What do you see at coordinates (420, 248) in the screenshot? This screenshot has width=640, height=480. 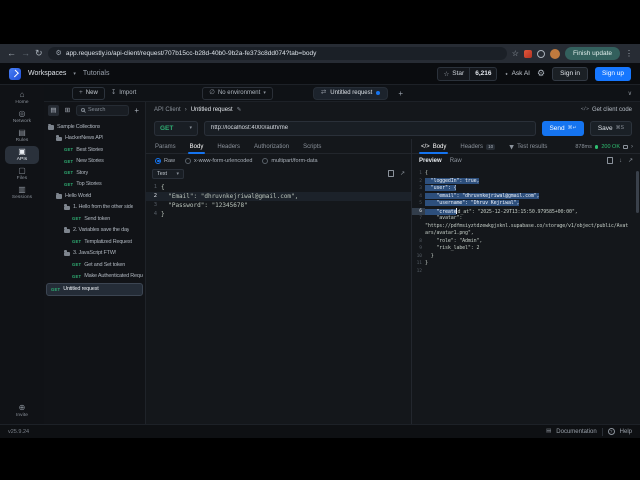 I see `line-number: 9` at bounding box center [420, 248].